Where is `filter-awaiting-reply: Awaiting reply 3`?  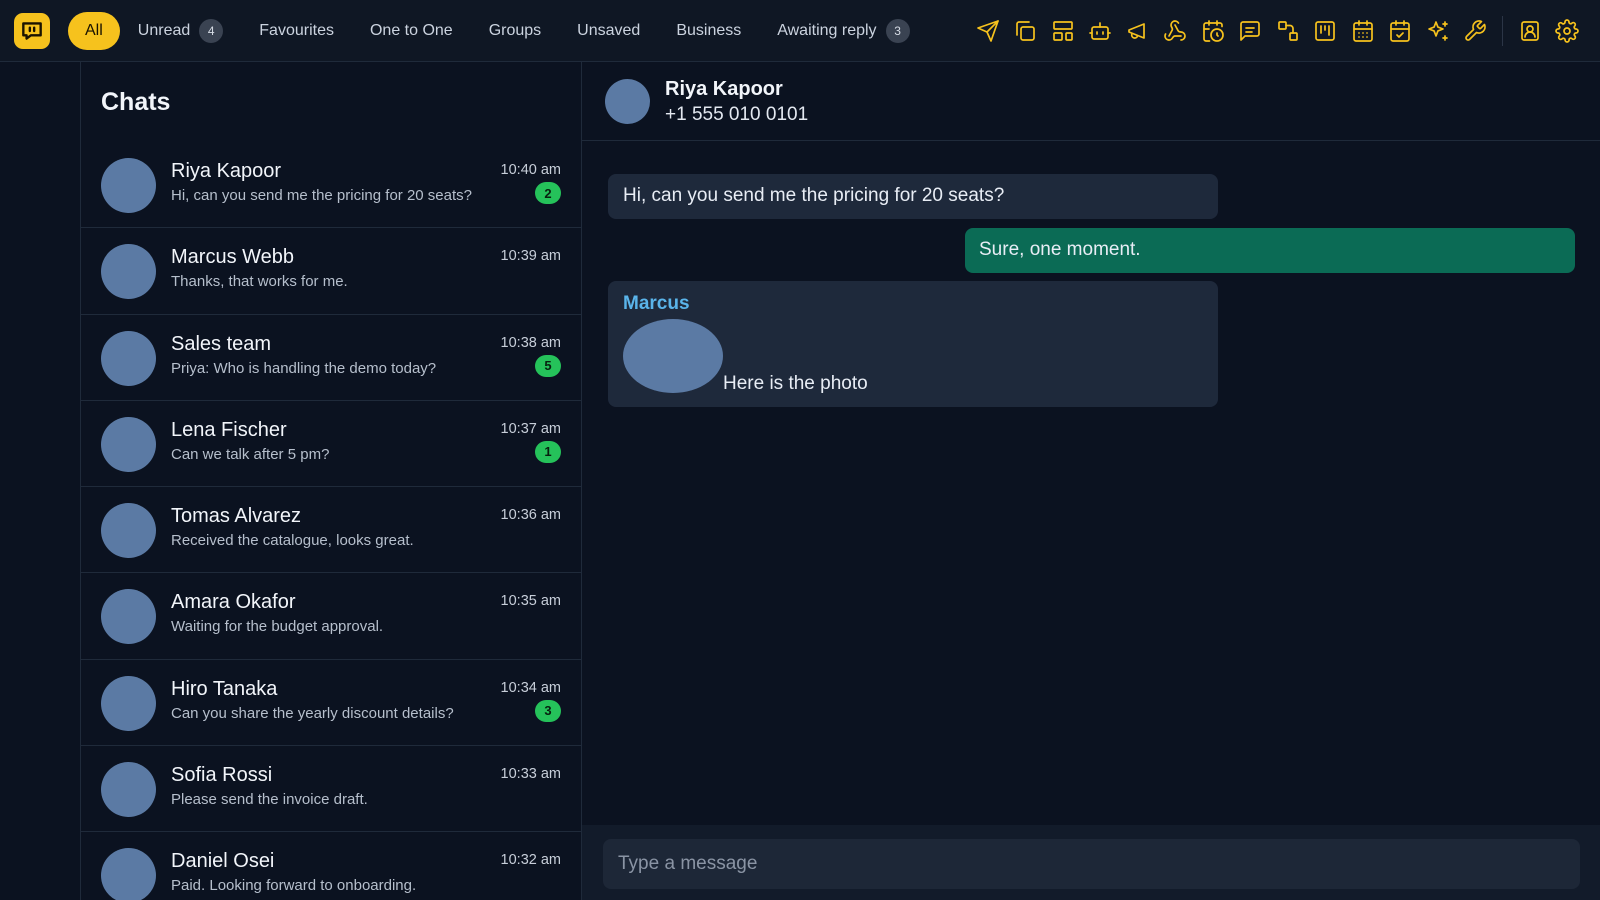
filter-awaiting-reply: Awaiting reply 3 is located at coordinates (843, 31).